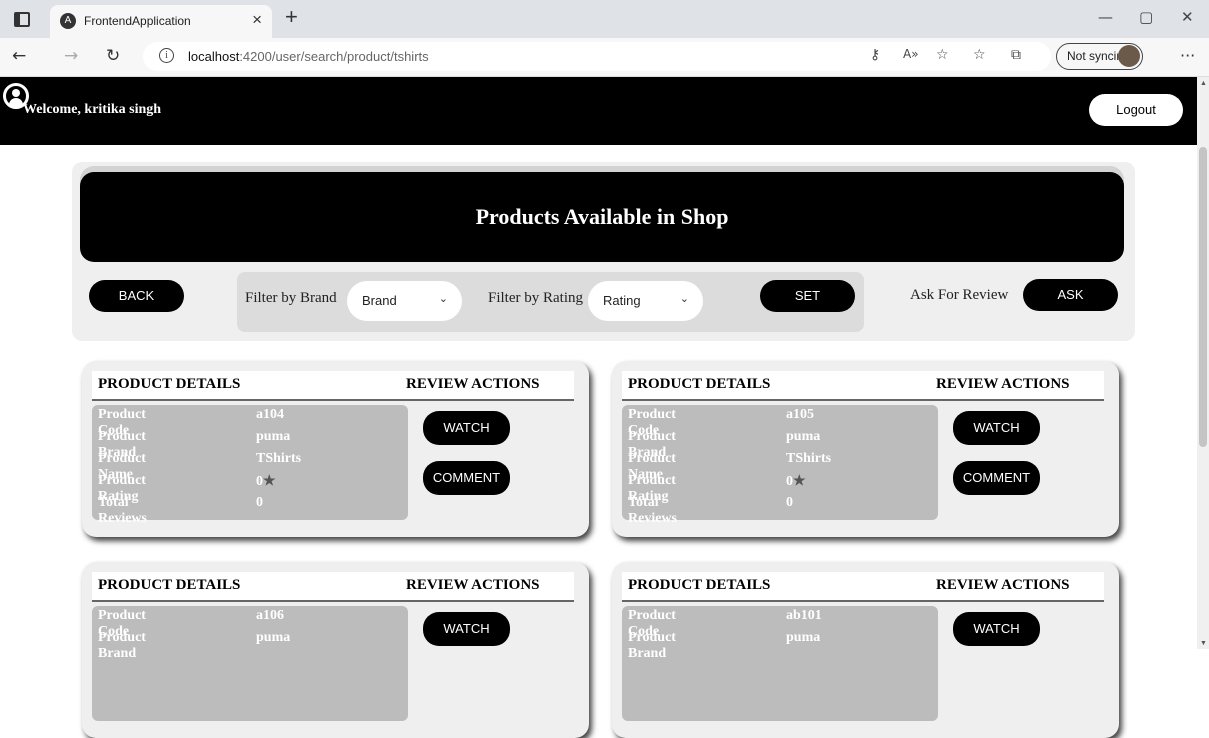 The width and height of the screenshot is (1209, 738). What do you see at coordinates (19, 56) in the screenshot?
I see `back-icon: ←` at bounding box center [19, 56].